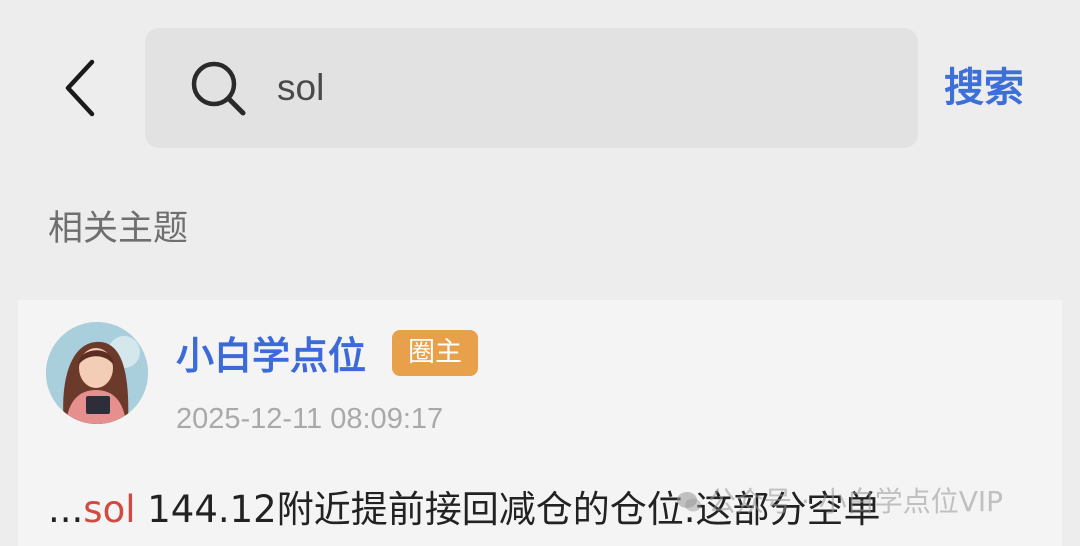 Image resolution: width=1080 pixels, height=546 pixels. I want to click on wechat-icon, so click(689, 502).